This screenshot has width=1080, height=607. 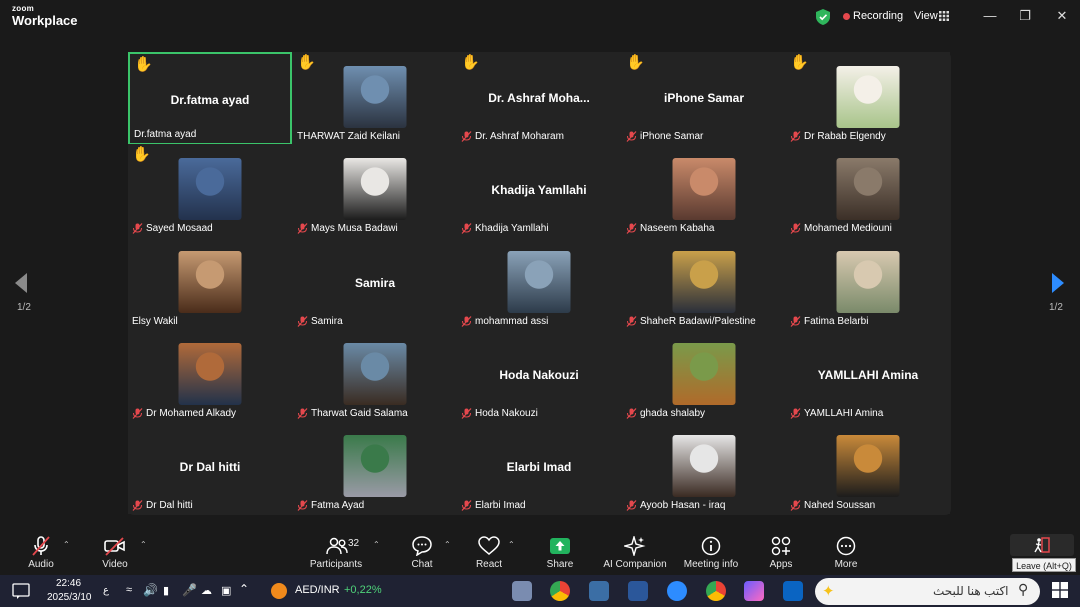 I want to click on more-button: More, so click(x=846, y=552).